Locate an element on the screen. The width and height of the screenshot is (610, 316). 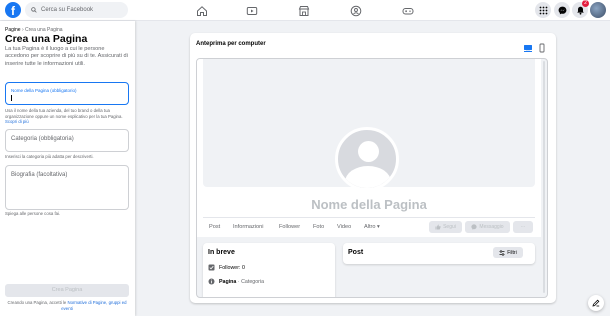
info-icon is located at coordinates (211, 281).